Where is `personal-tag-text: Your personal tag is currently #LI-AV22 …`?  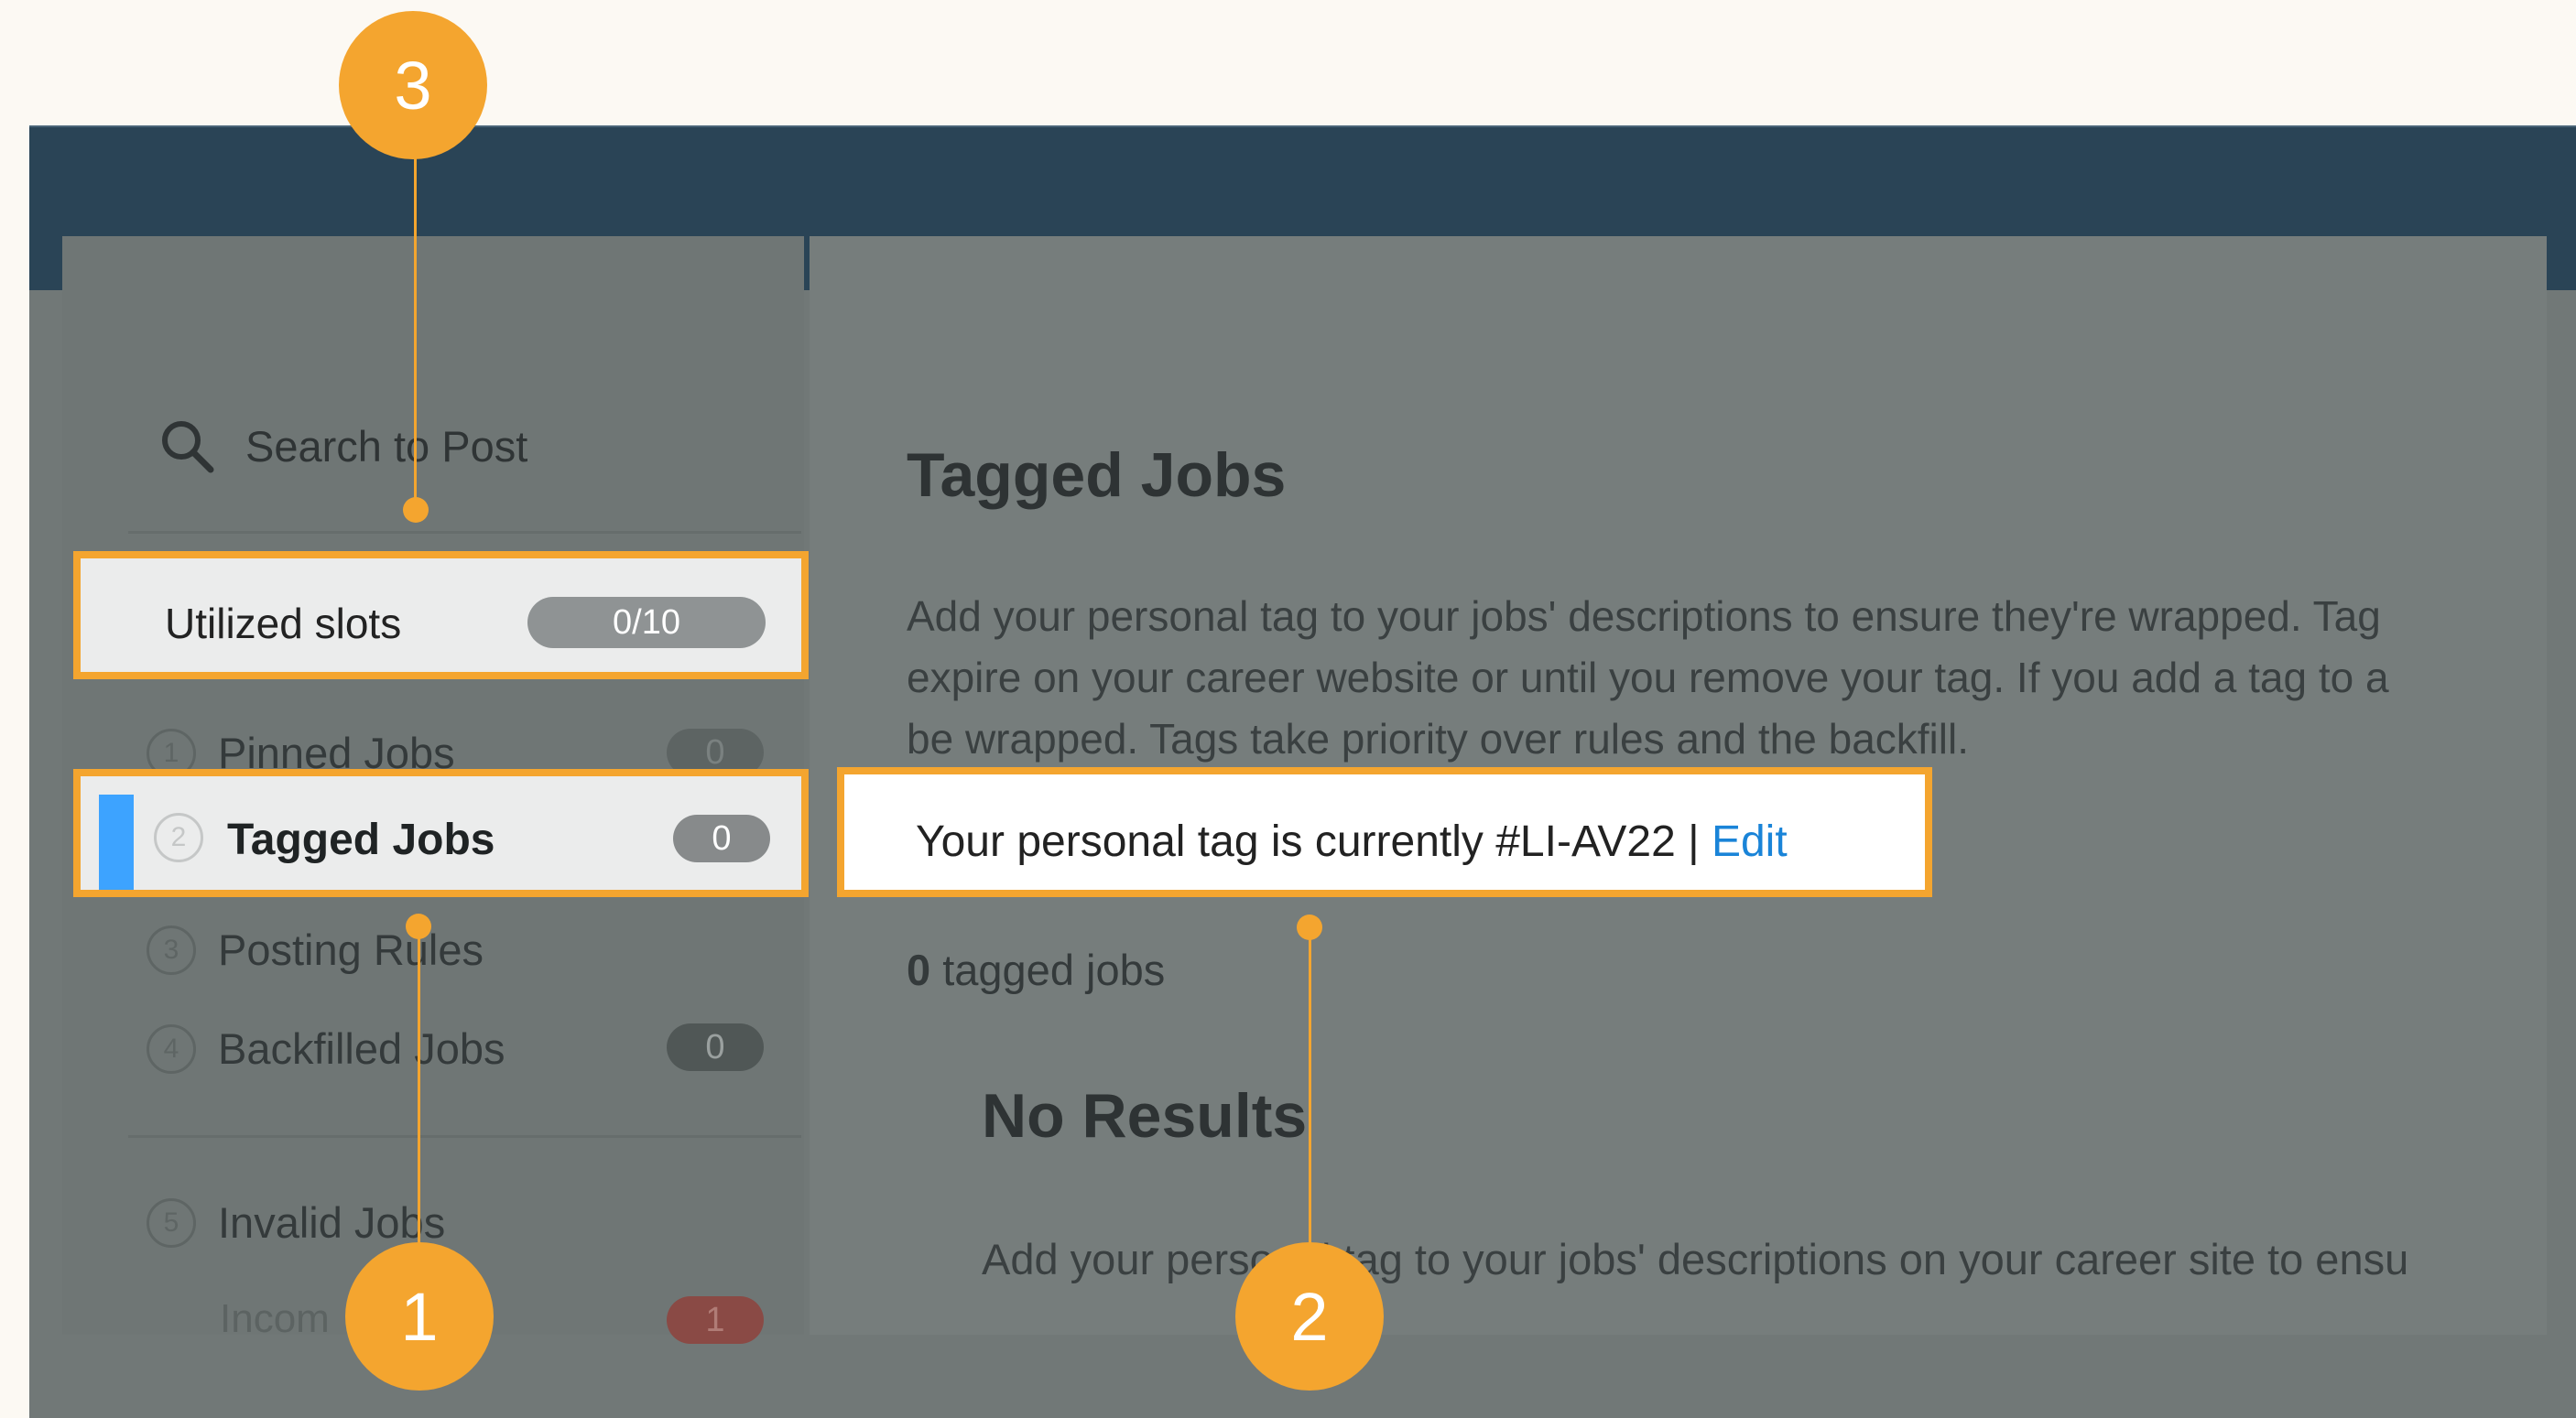
personal-tag-text: Your personal tag is currently #LI-AV22 … is located at coordinates (1352, 842).